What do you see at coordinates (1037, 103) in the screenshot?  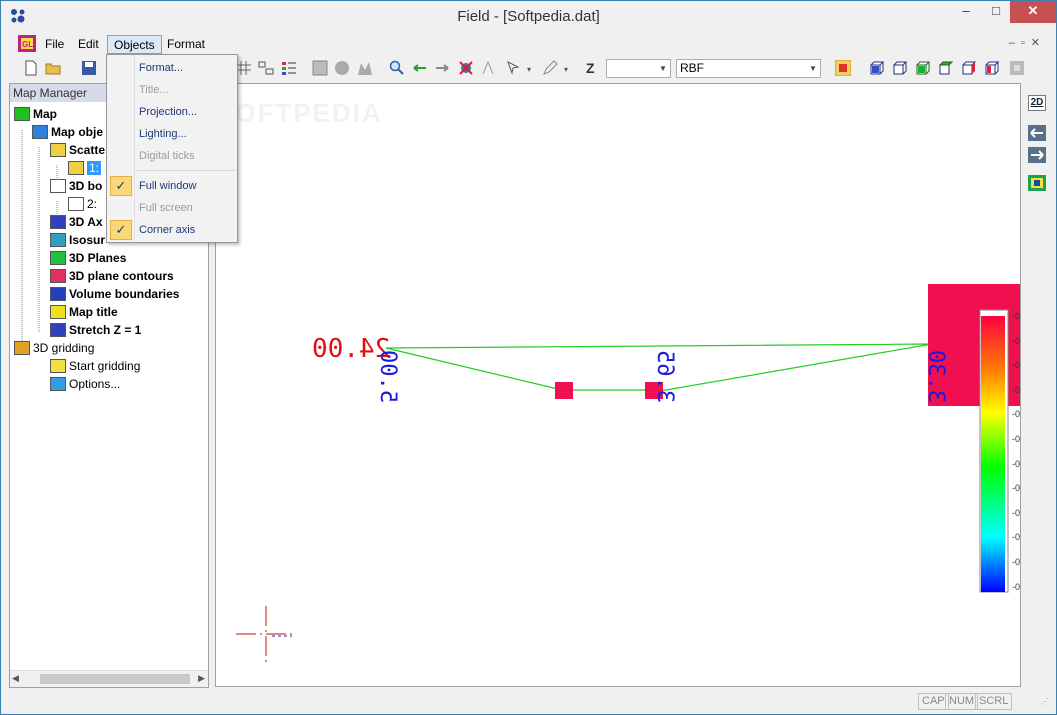 I see `view-2d-button: 2D` at bounding box center [1037, 103].